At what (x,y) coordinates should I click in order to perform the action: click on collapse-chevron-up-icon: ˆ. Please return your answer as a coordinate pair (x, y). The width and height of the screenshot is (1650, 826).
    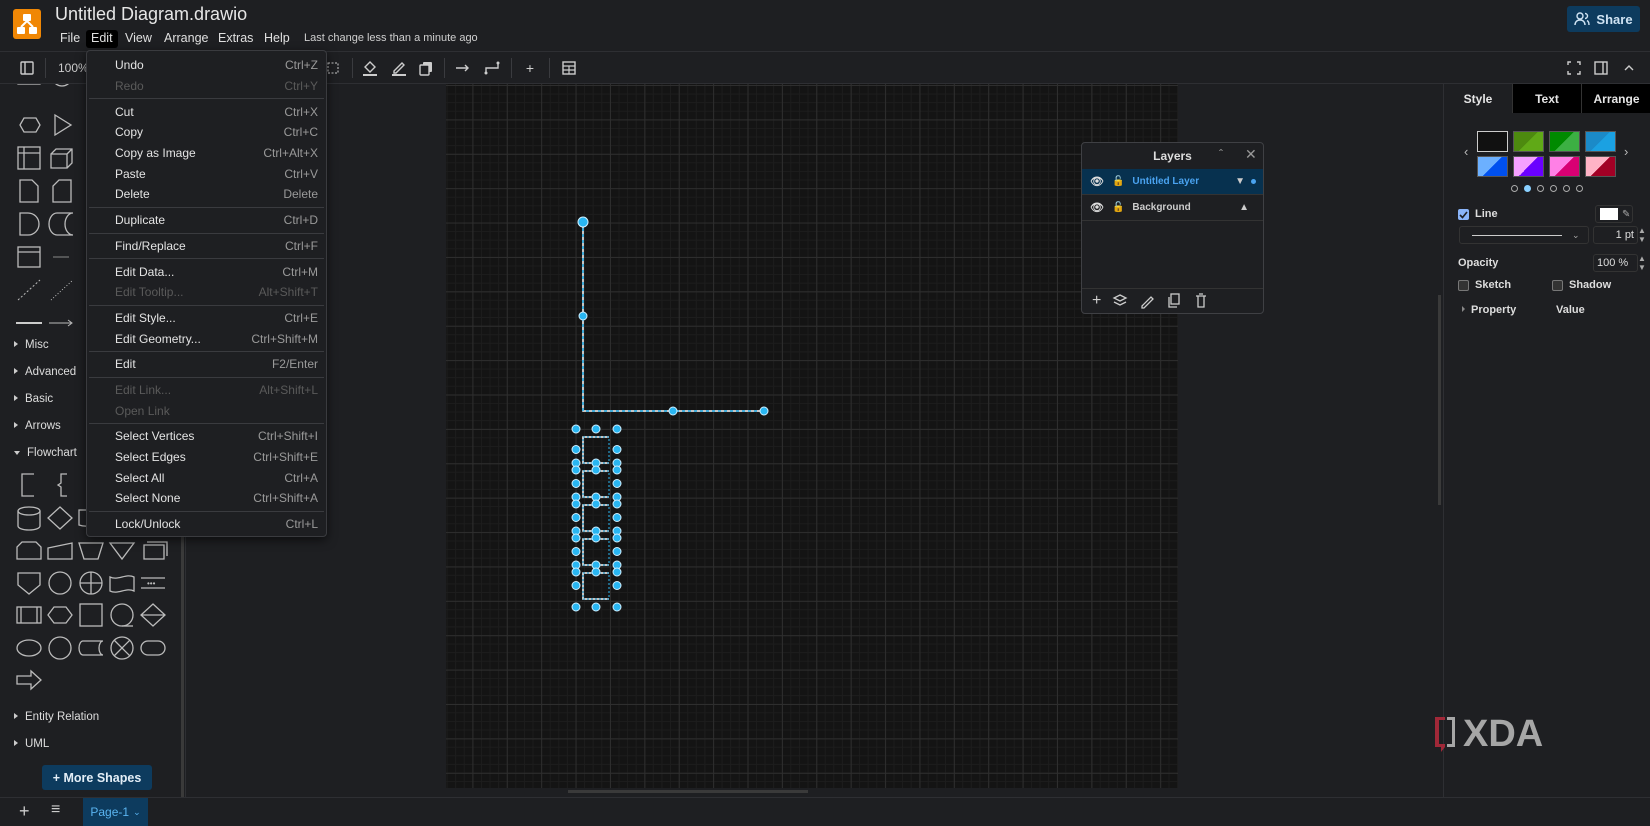
    Looking at the image, I should click on (1221, 154).